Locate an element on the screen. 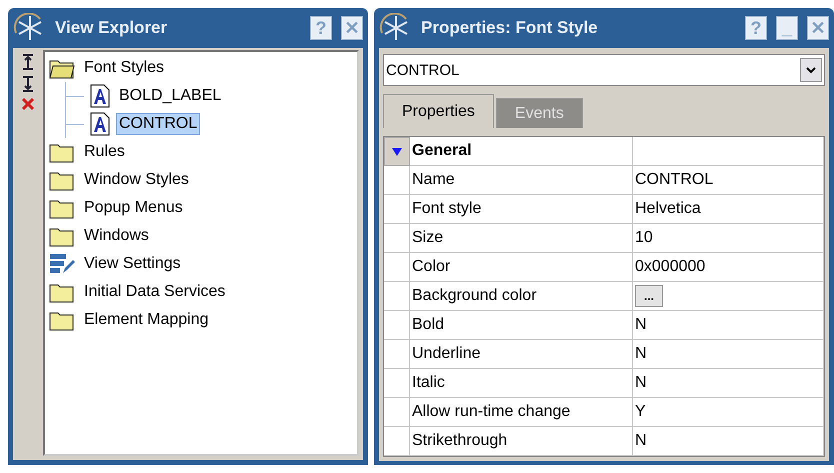 The height and width of the screenshot is (473, 834). window-title: View Explorer is located at coordinates (111, 28).